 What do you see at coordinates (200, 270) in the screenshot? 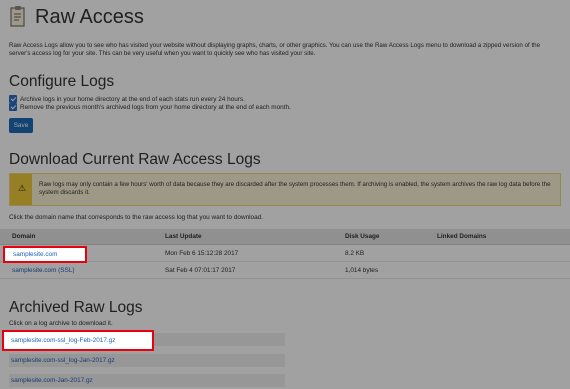
I see `last-update-cell: Sat Feb 4 07:01:17 2017` at bounding box center [200, 270].